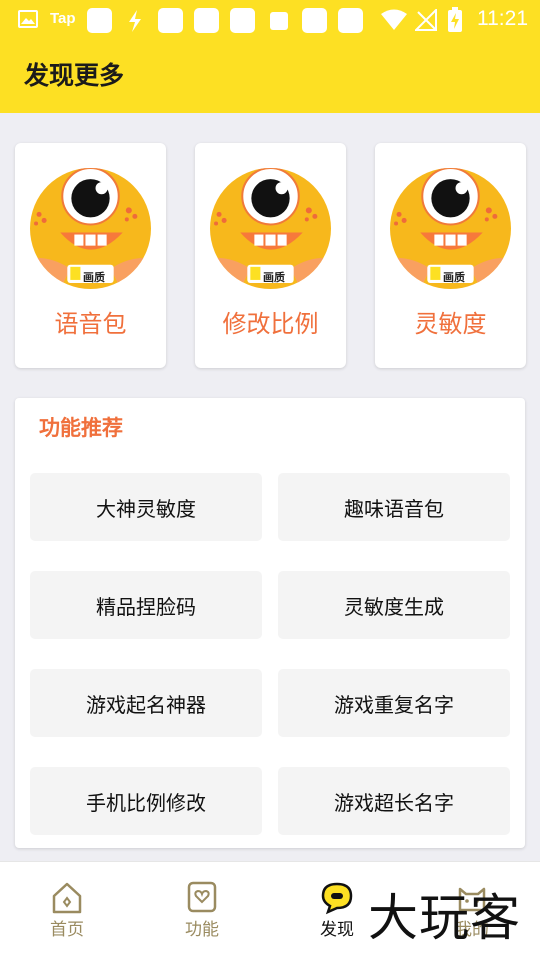 The height and width of the screenshot is (960, 540). I want to click on nav-item-home: 首页, so click(67, 910).